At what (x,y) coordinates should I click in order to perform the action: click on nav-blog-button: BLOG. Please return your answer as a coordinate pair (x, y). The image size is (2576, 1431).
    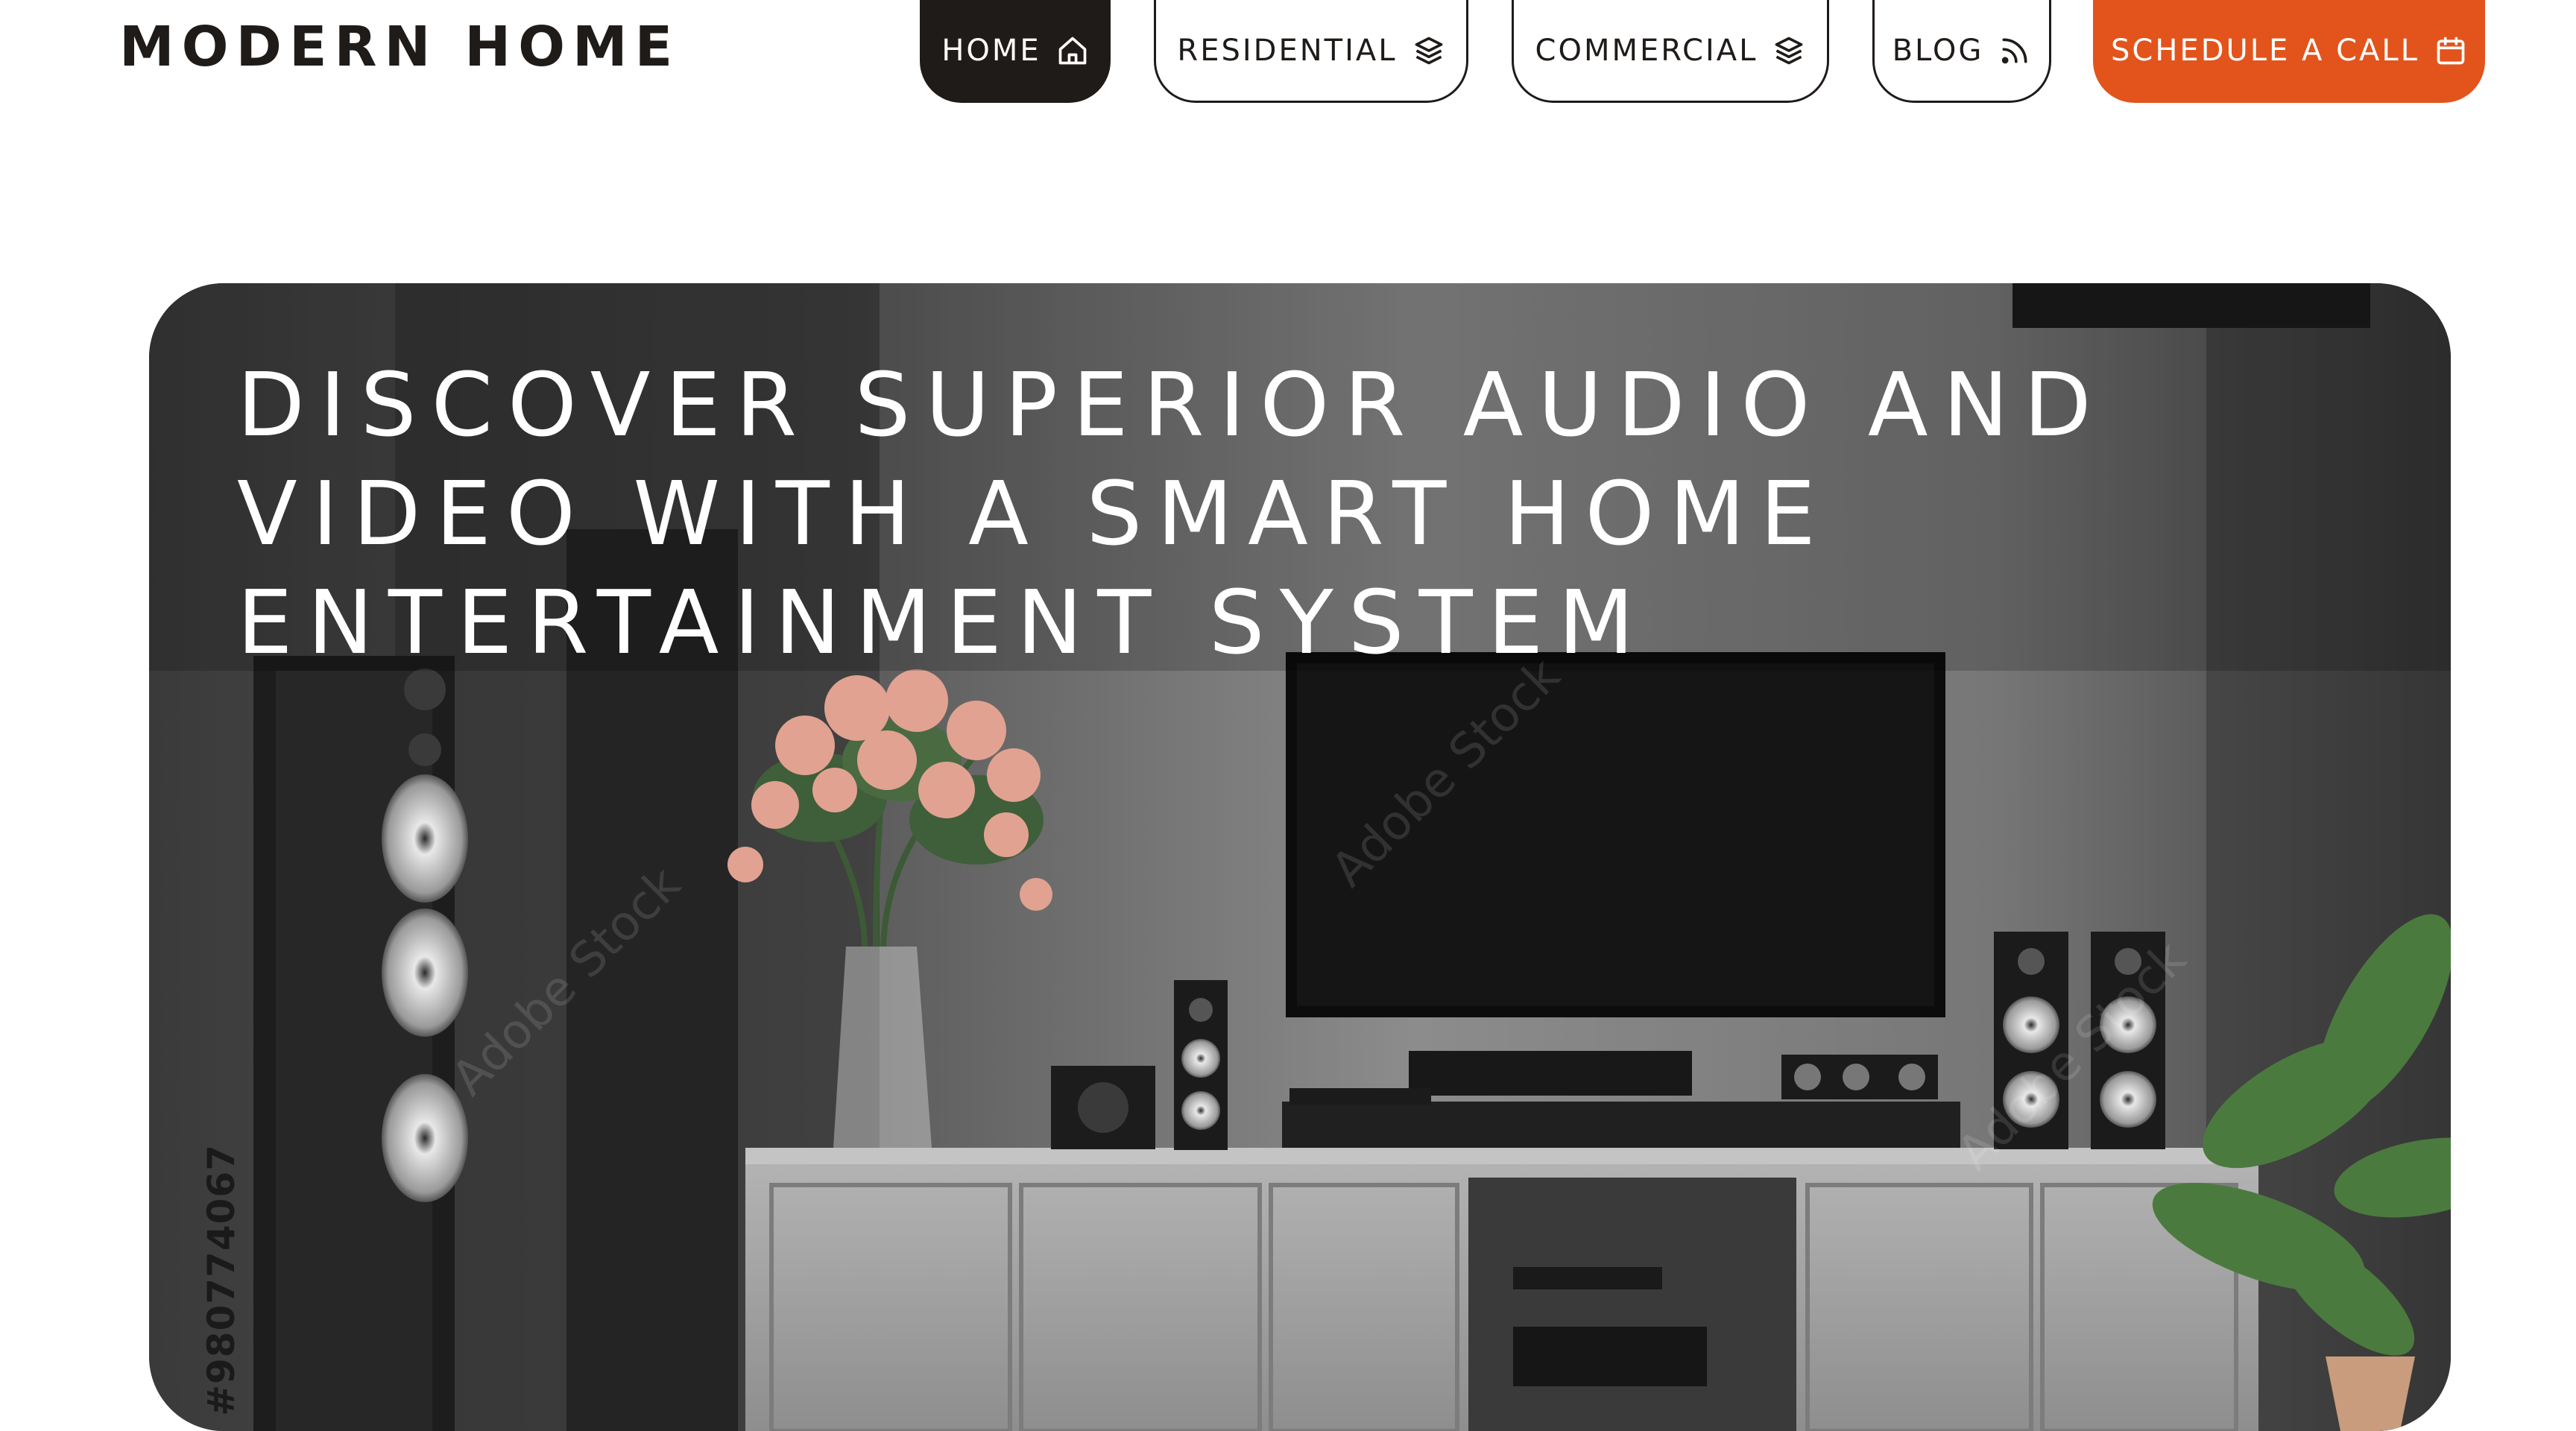
    Looking at the image, I should click on (1961, 52).